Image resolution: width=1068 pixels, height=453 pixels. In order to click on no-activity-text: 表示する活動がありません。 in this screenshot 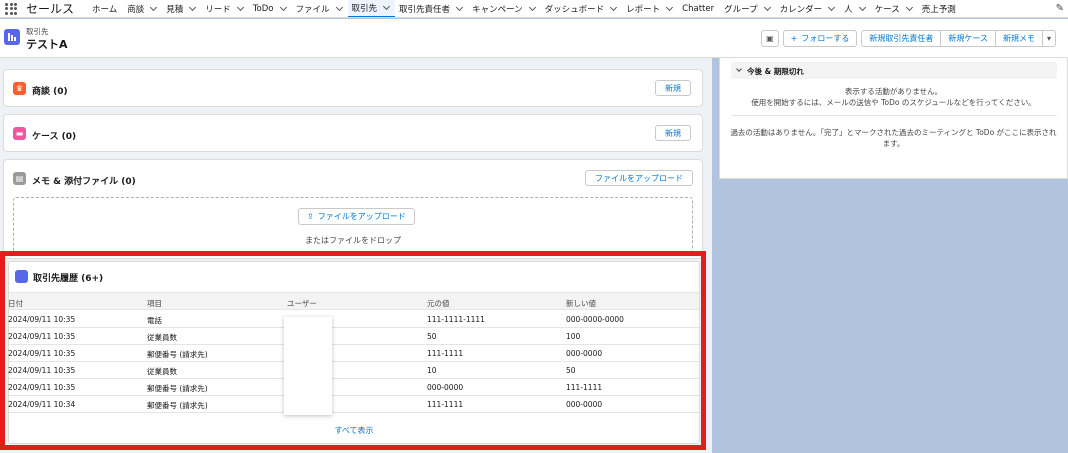, I will do `click(893, 91)`.